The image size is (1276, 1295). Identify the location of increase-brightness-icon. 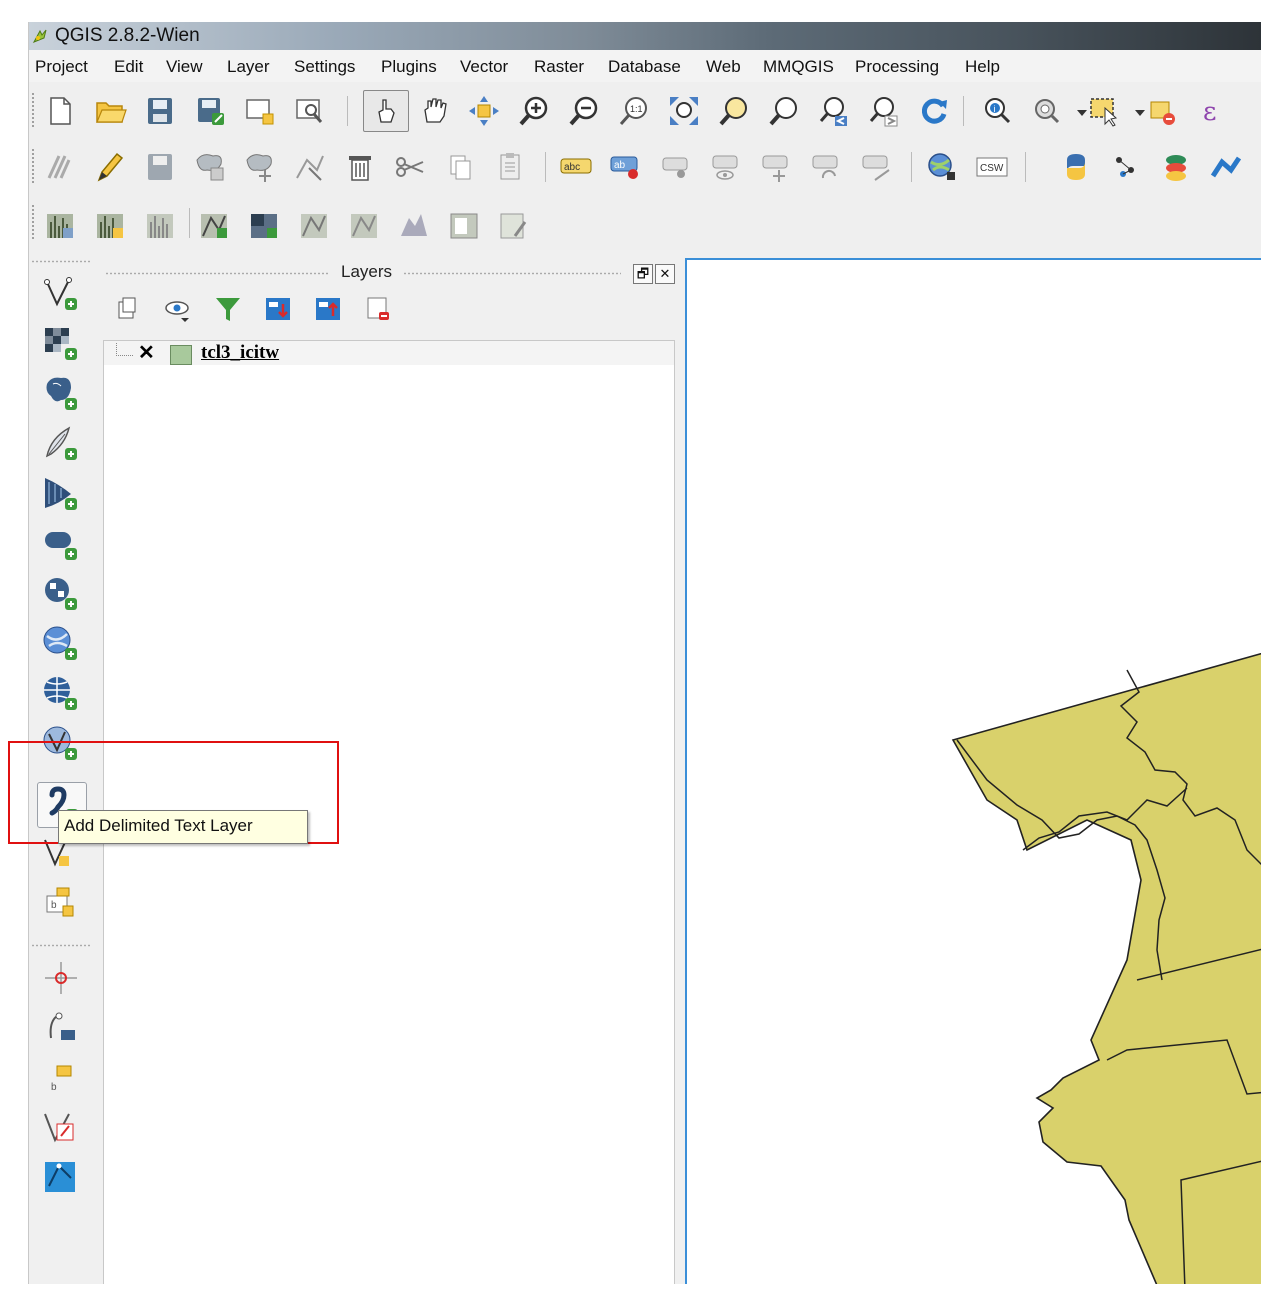
(214, 225).